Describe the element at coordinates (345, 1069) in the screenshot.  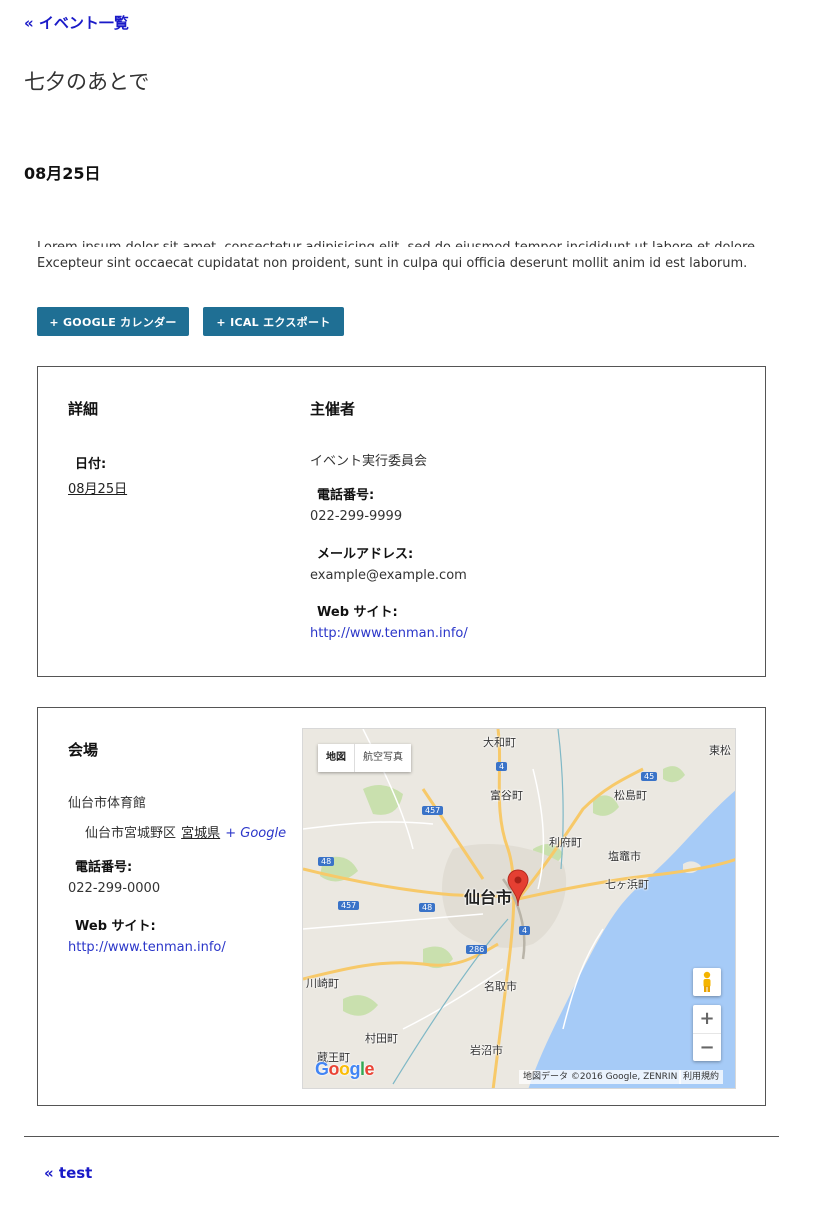
I see `google-logo: Google` at that location.